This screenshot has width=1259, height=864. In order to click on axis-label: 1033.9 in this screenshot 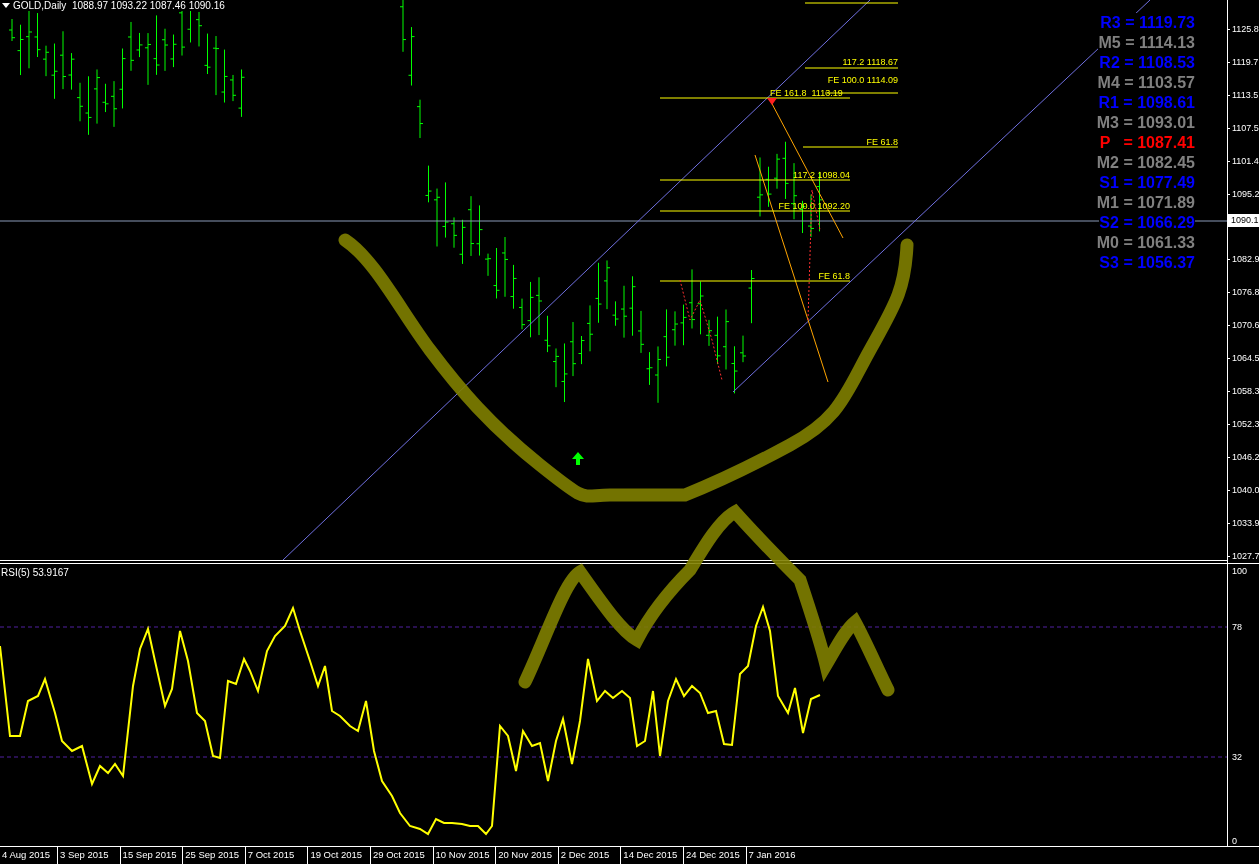, I will do `click(1243, 523)`.